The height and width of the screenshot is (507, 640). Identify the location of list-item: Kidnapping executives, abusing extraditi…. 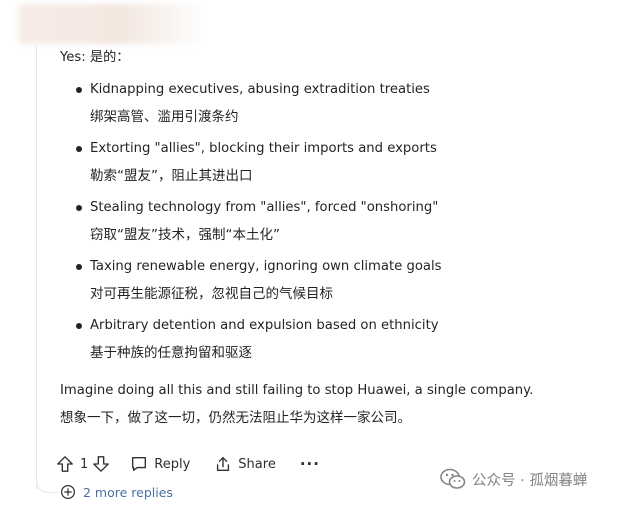
(340, 103).